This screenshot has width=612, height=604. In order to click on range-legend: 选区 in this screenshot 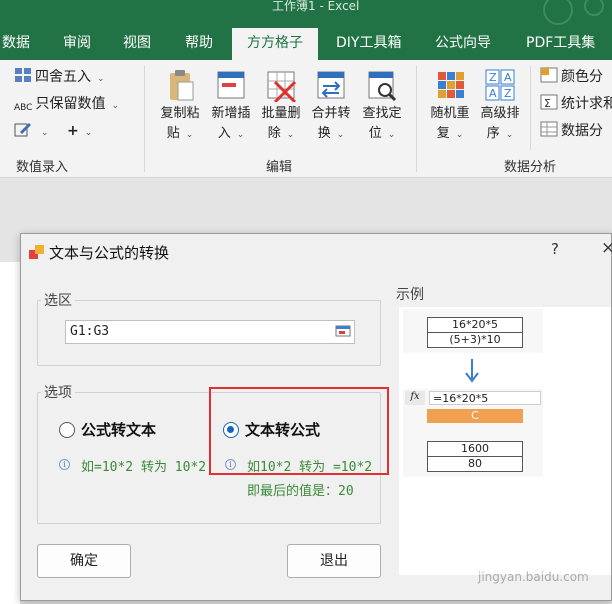, I will do `click(58, 300)`.